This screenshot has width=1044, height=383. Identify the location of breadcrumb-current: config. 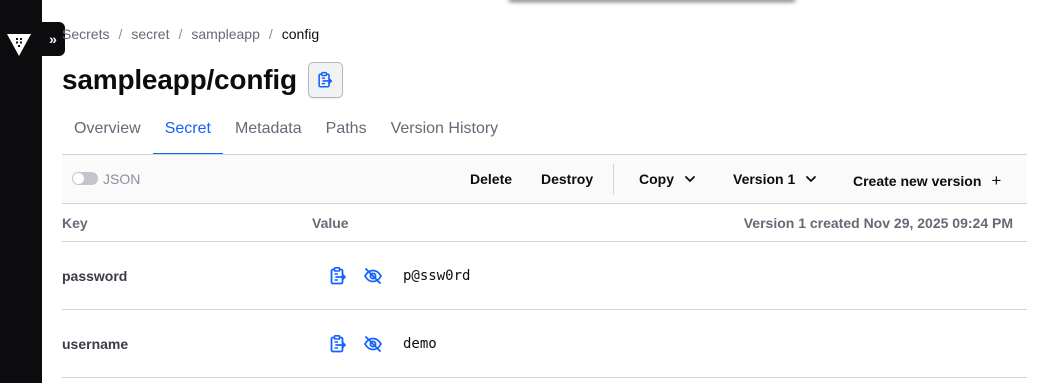
(300, 34).